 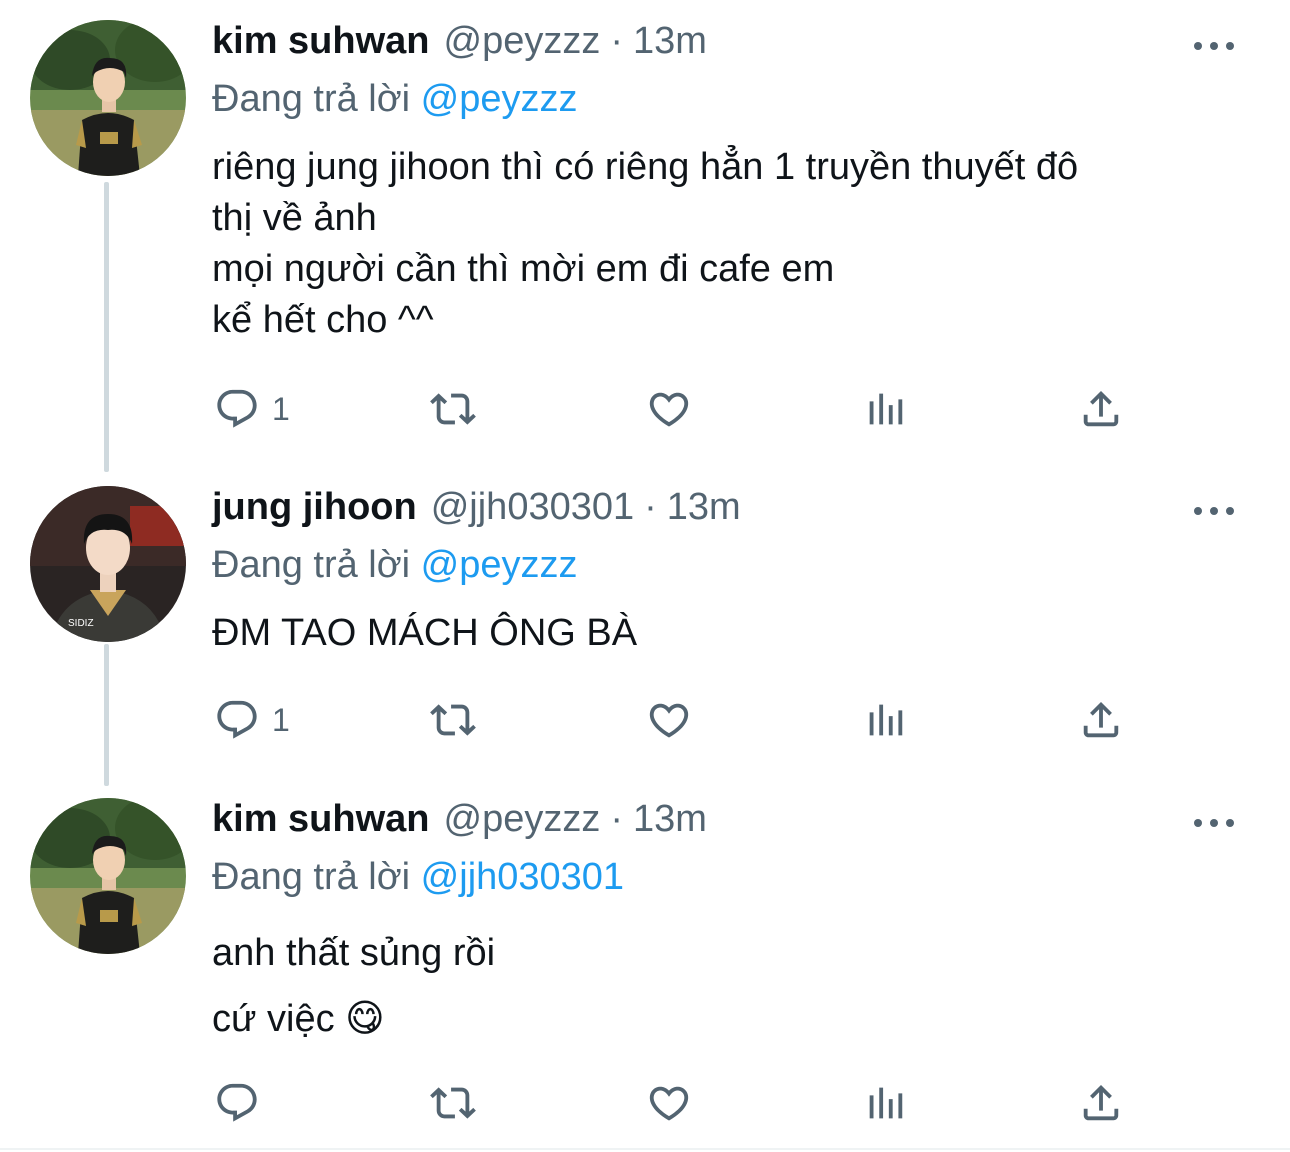 What do you see at coordinates (523, 269) in the screenshot?
I see `text-line: mọi người cần thì mời em đi cafe em` at bounding box center [523, 269].